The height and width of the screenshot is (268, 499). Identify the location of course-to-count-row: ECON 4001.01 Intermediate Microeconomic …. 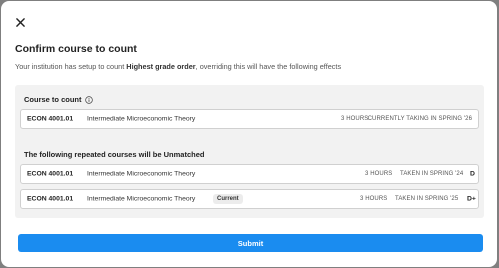
(249, 119).